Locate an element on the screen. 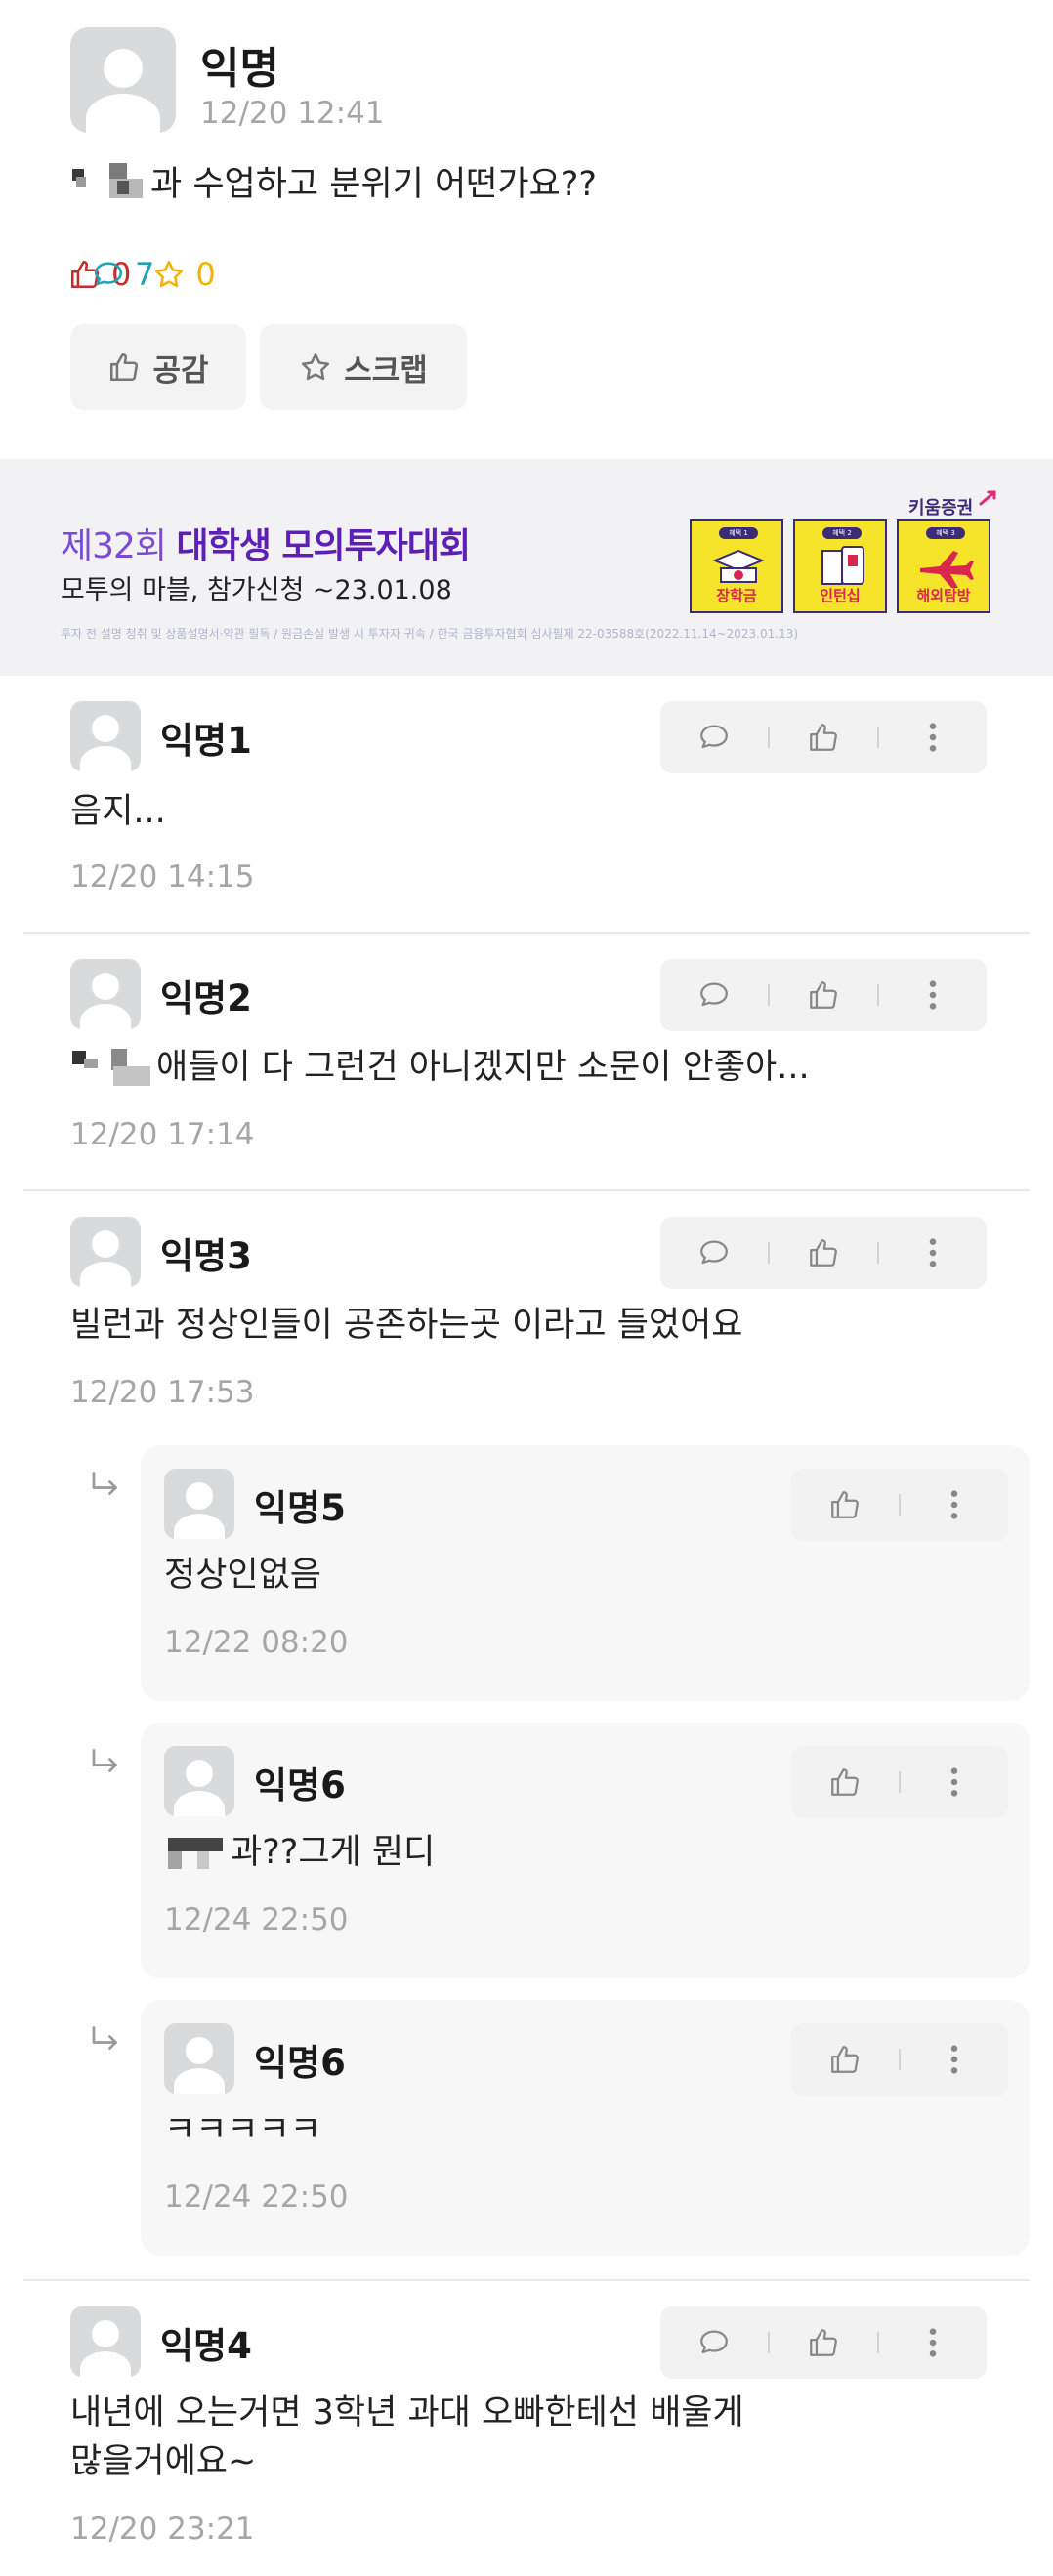 The image size is (1053, 2576). graduation-cap-icon is located at coordinates (738, 566).